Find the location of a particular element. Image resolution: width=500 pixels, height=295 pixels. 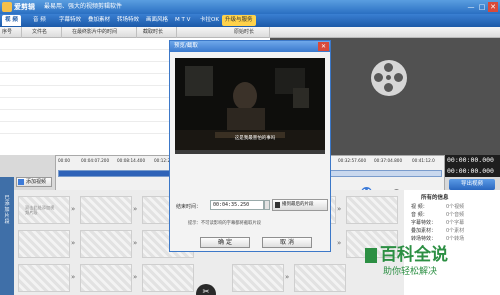

timeline-tick: 00:37:04.800 is located at coordinates (388, 160).